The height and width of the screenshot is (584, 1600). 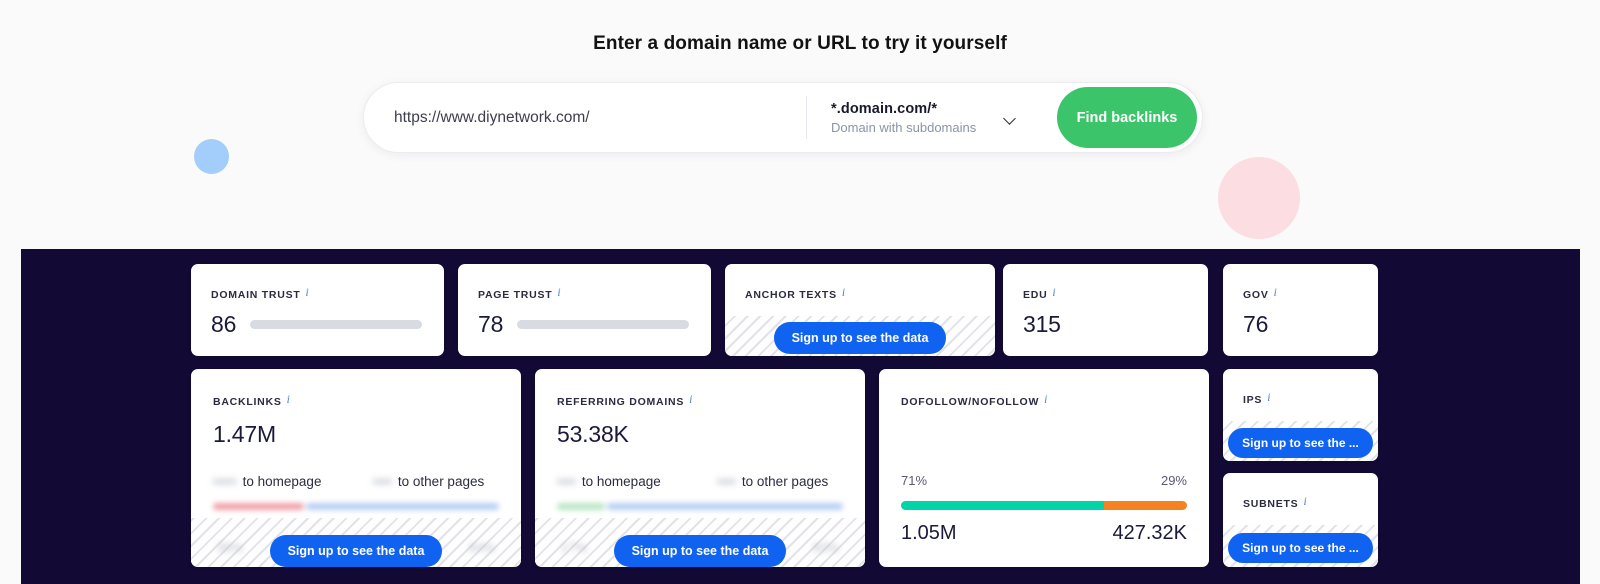 I want to click on card-domain-trust: DOMAIN TRUST i 86, so click(x=317, y=310).